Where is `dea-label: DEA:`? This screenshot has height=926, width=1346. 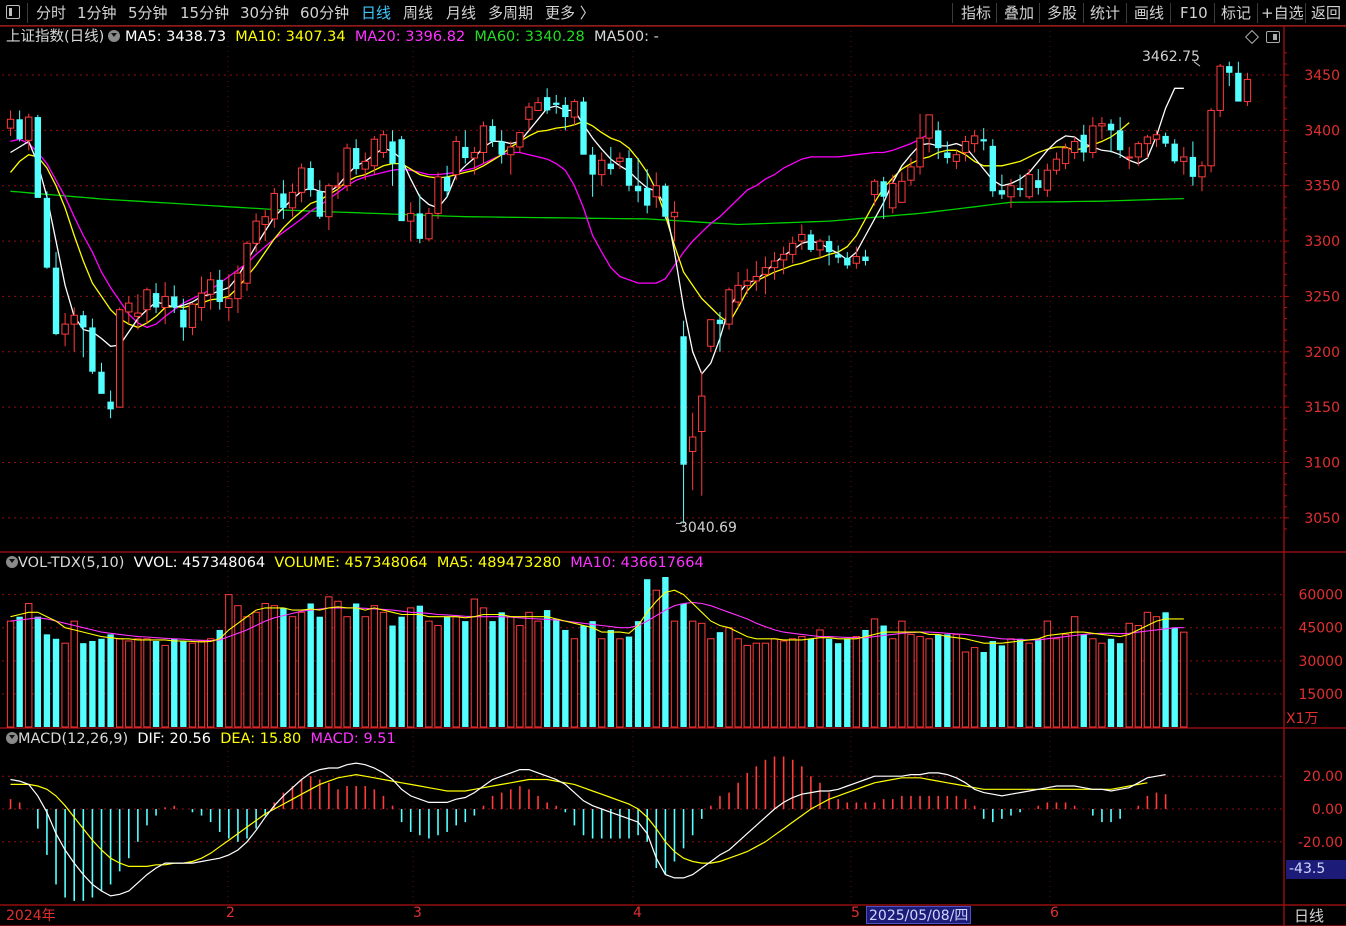 dea-label: DEA: is located at coordinates (238, 739).